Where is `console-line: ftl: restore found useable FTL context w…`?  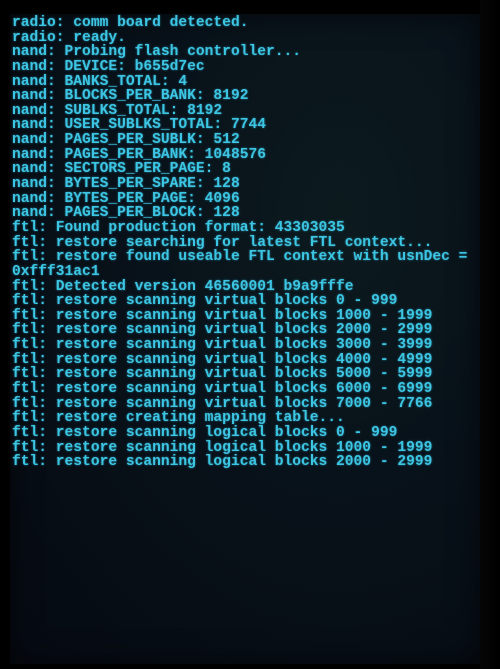 console-line: ftl: restore found useable FTL context w… is located at coordinates (240, 257).